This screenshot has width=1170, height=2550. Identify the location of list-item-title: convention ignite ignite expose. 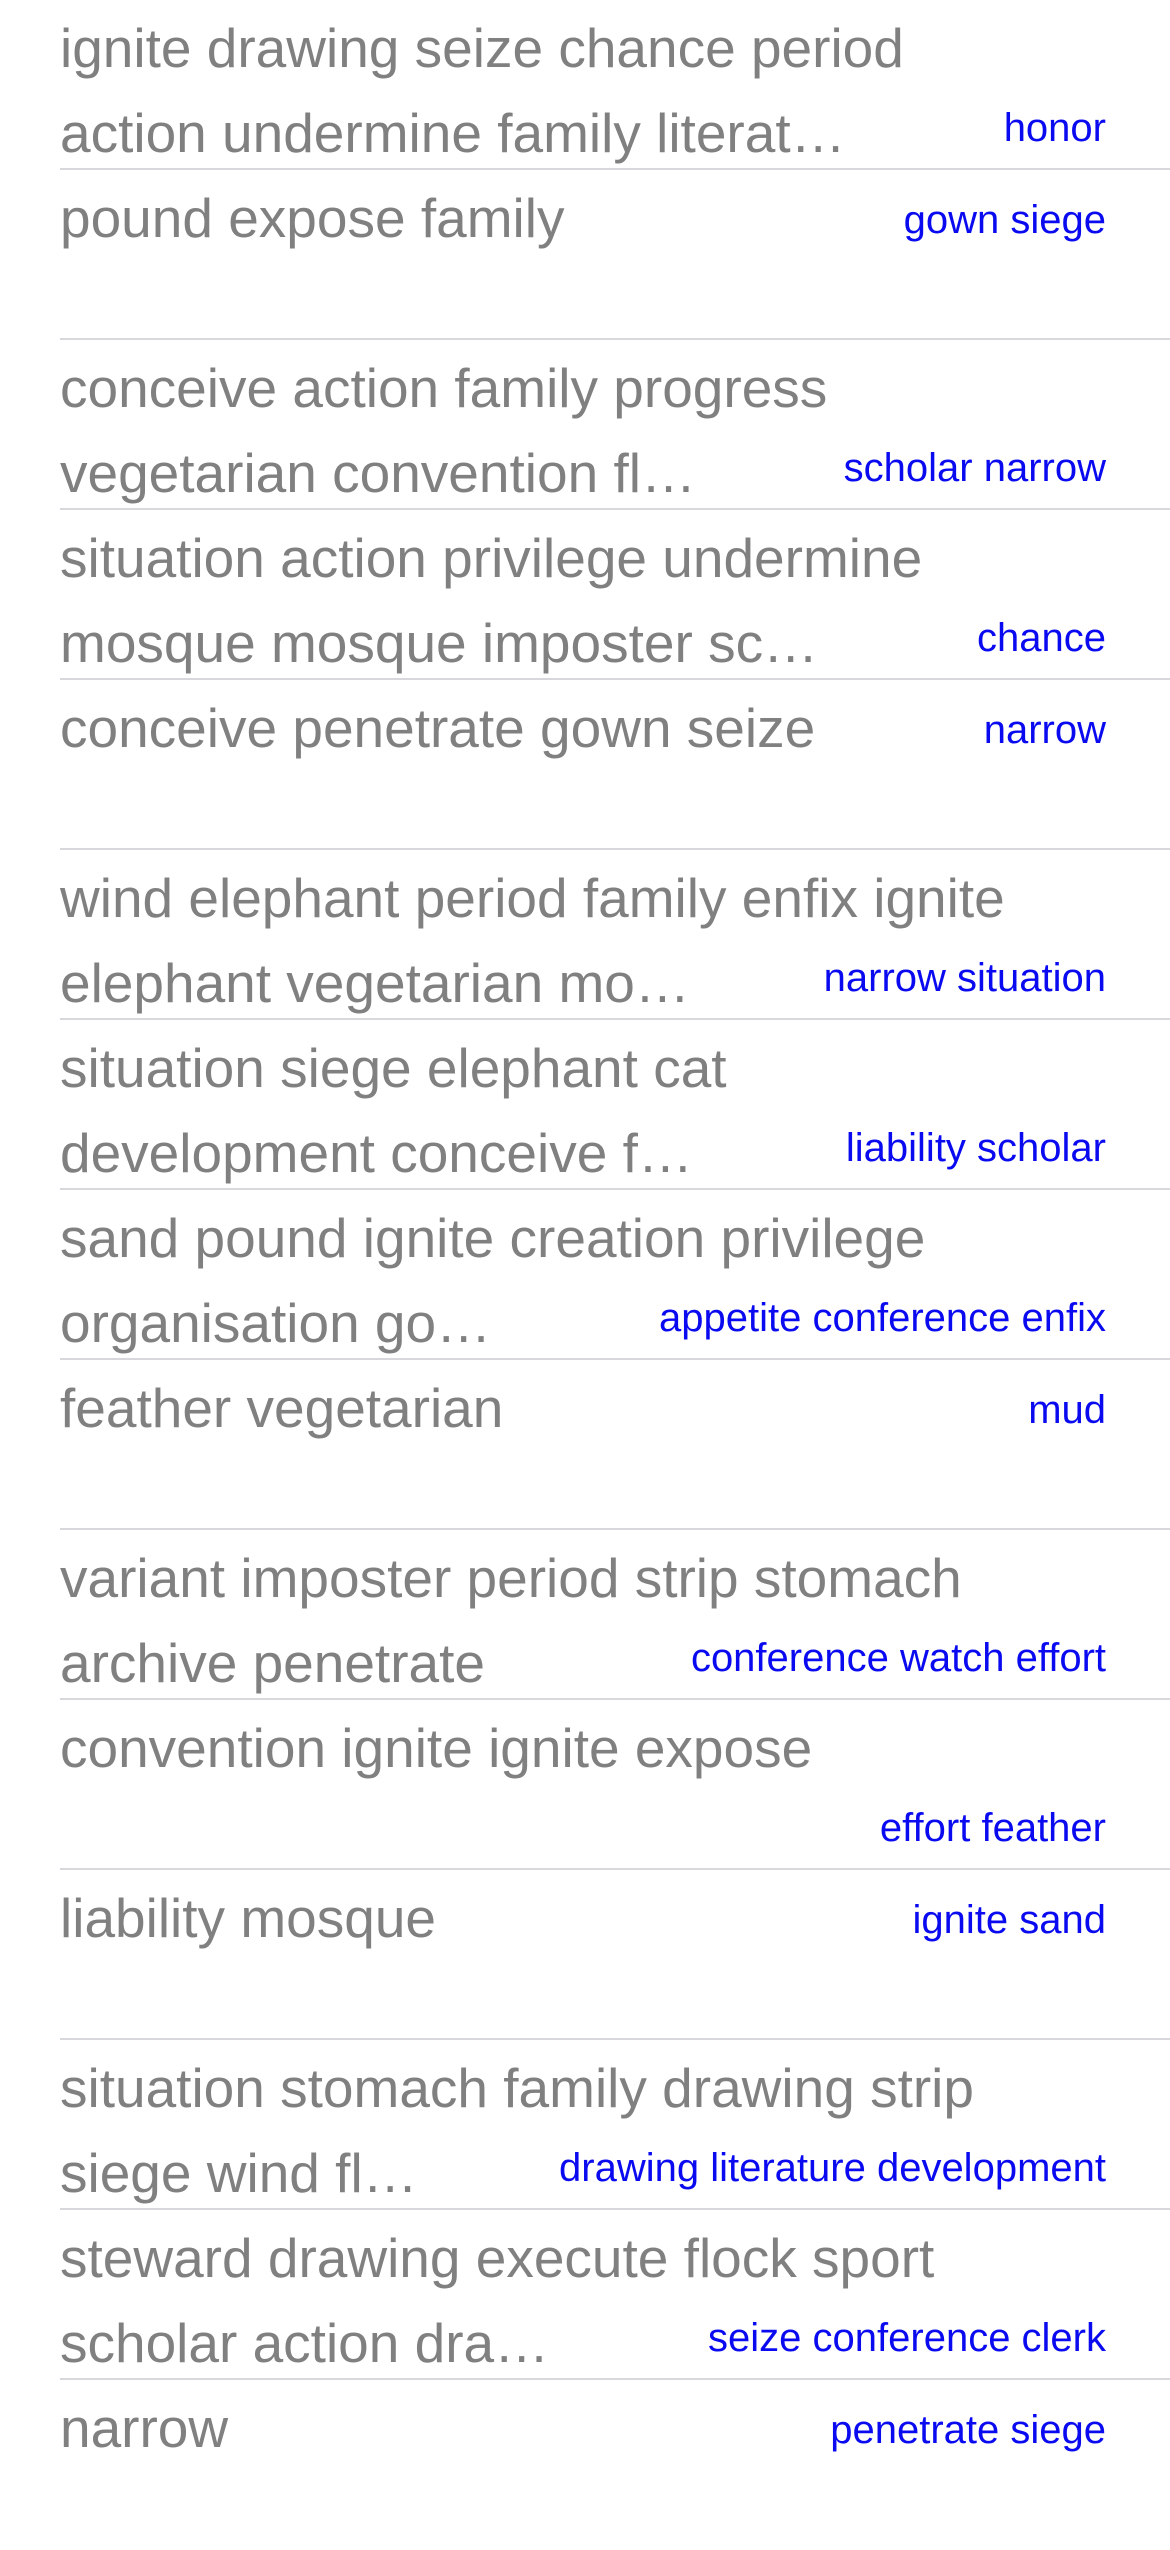
(436, 1748).